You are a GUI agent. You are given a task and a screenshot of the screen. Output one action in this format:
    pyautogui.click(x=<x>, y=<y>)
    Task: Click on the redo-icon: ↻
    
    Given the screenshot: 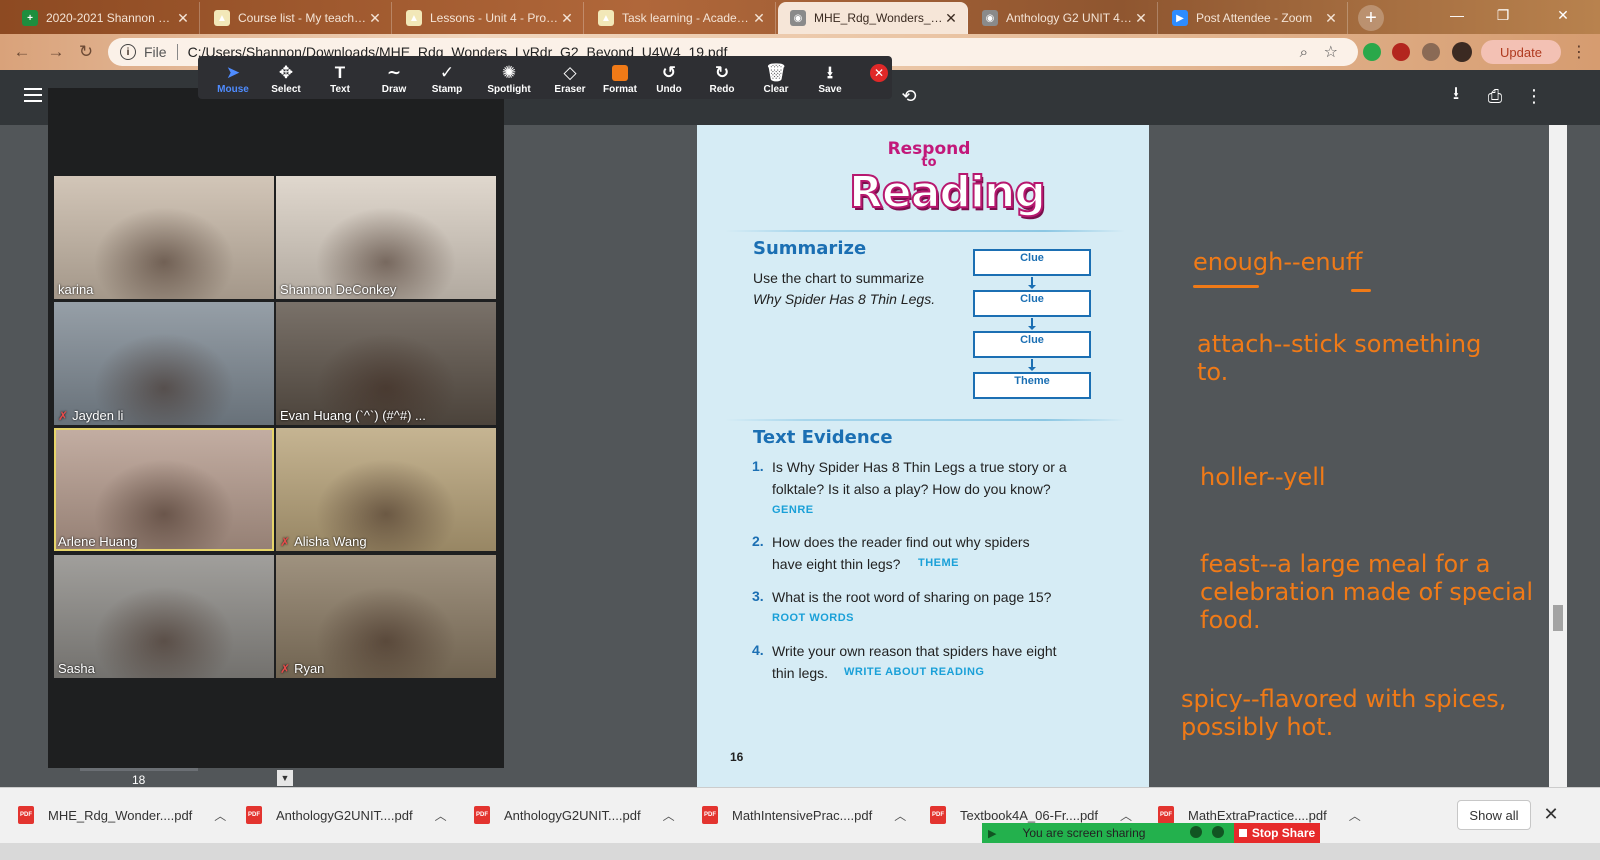 What is the action you would take?
    pyautogui.click(x=722, y=72)
    